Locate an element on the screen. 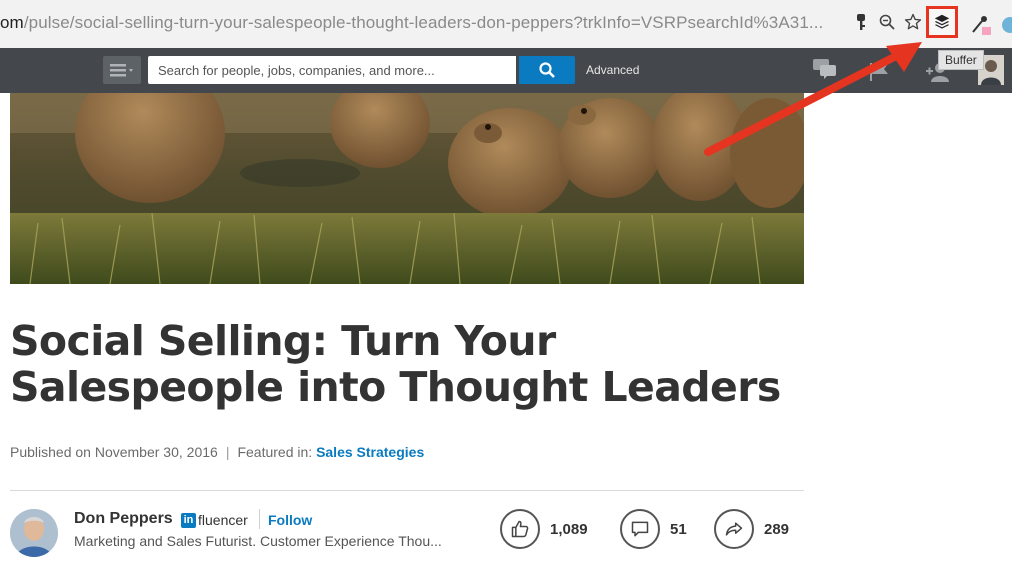  featured-channel-link: Sales Strategies is located at coordinates (370, 452).